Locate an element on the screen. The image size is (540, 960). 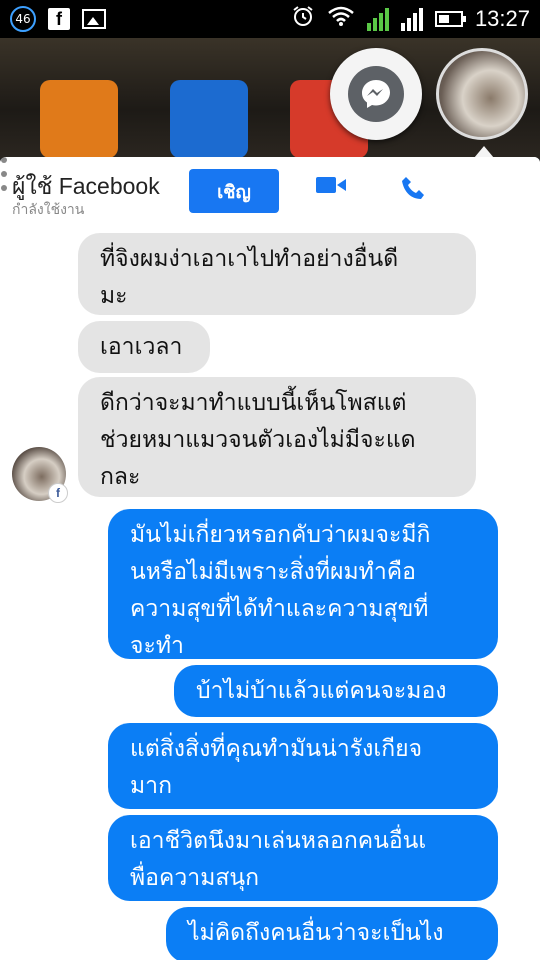
facebook-badge-icon: f is located at coordinates (58, 493).